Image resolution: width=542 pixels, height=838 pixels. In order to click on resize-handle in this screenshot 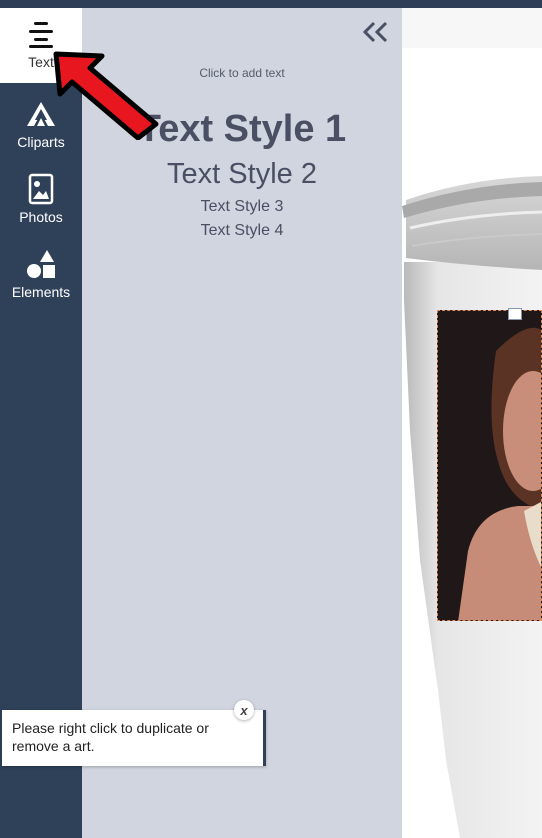, I will do `click(515, 314)`.